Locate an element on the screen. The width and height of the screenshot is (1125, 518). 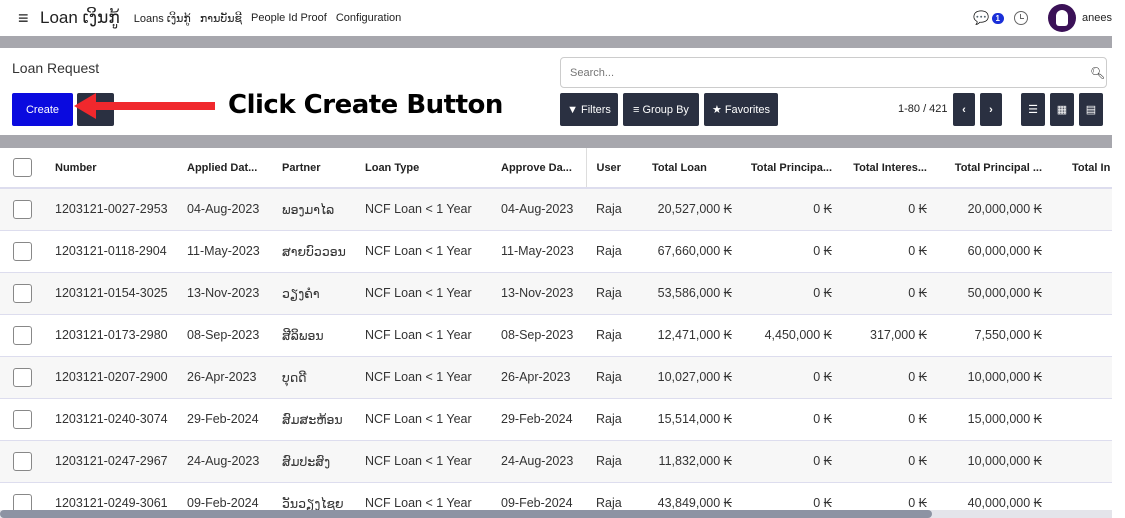
cell-total-loan: 15,514,000 ₭ is located at coordinates (691, 419).